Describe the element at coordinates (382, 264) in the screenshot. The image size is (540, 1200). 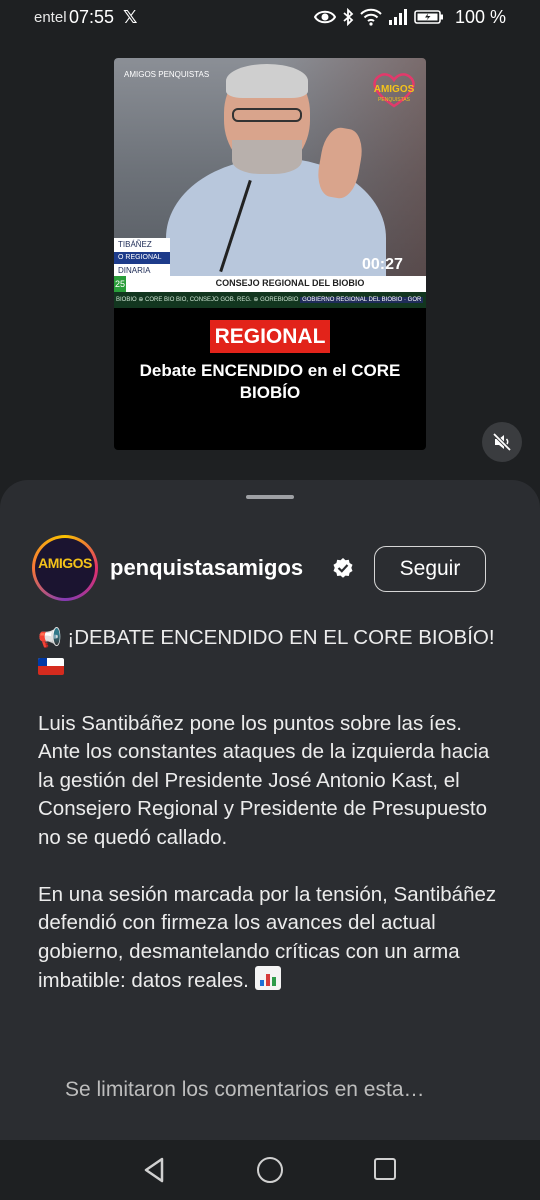
I see `video-timer: 00:27` at that location.